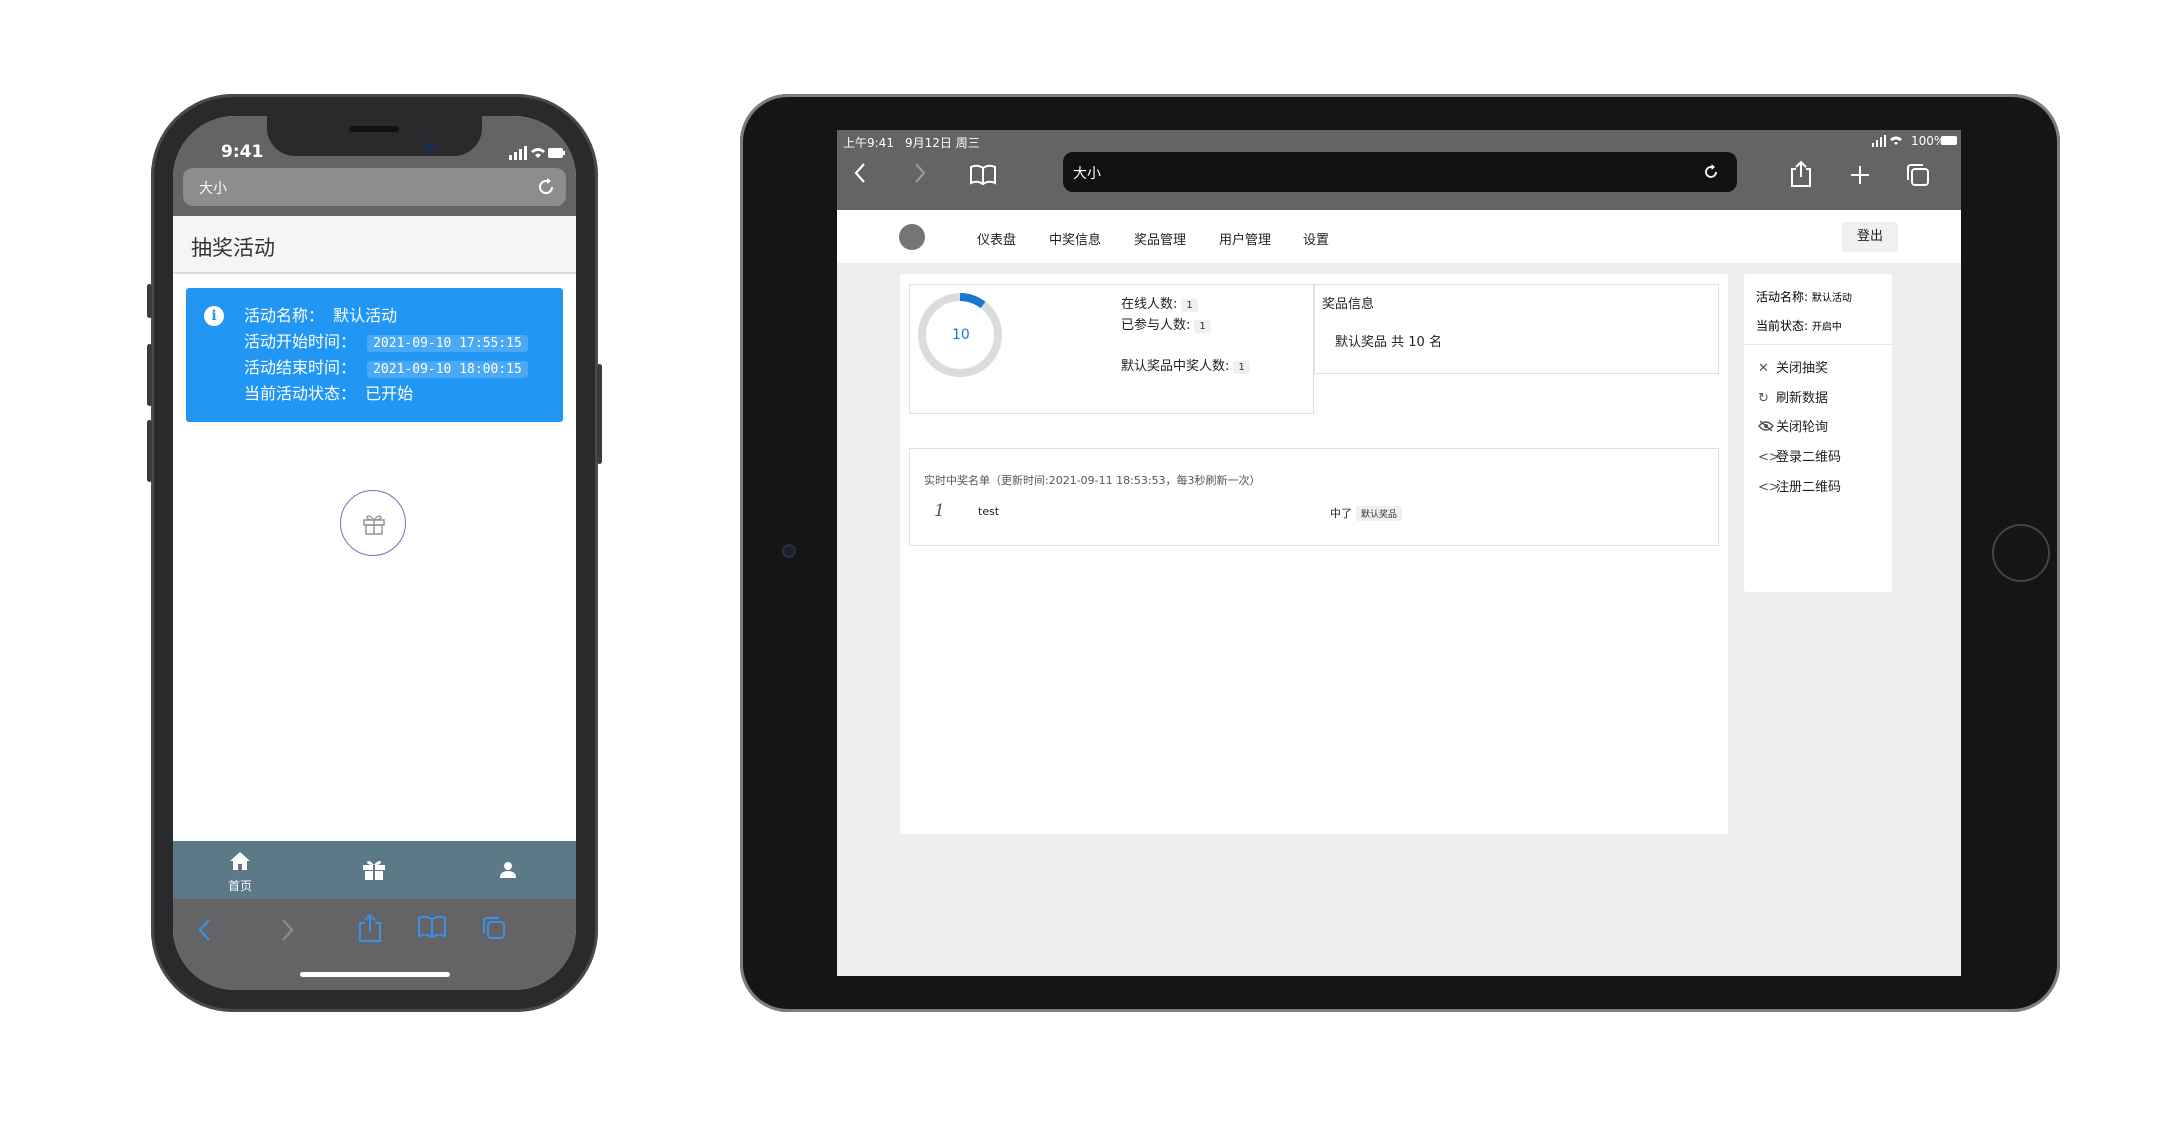 The image size is (2160, 1131). I want to click on home-button, so click(2021, 553).